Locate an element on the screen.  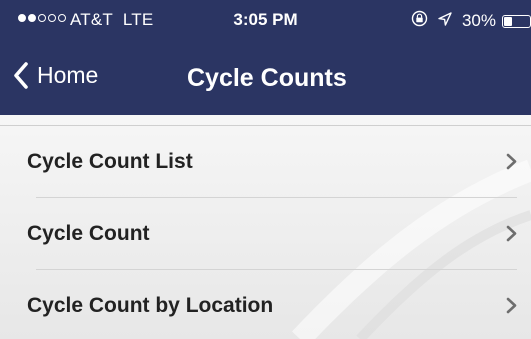
status-right: 30% is located at coordinates (471, 21).